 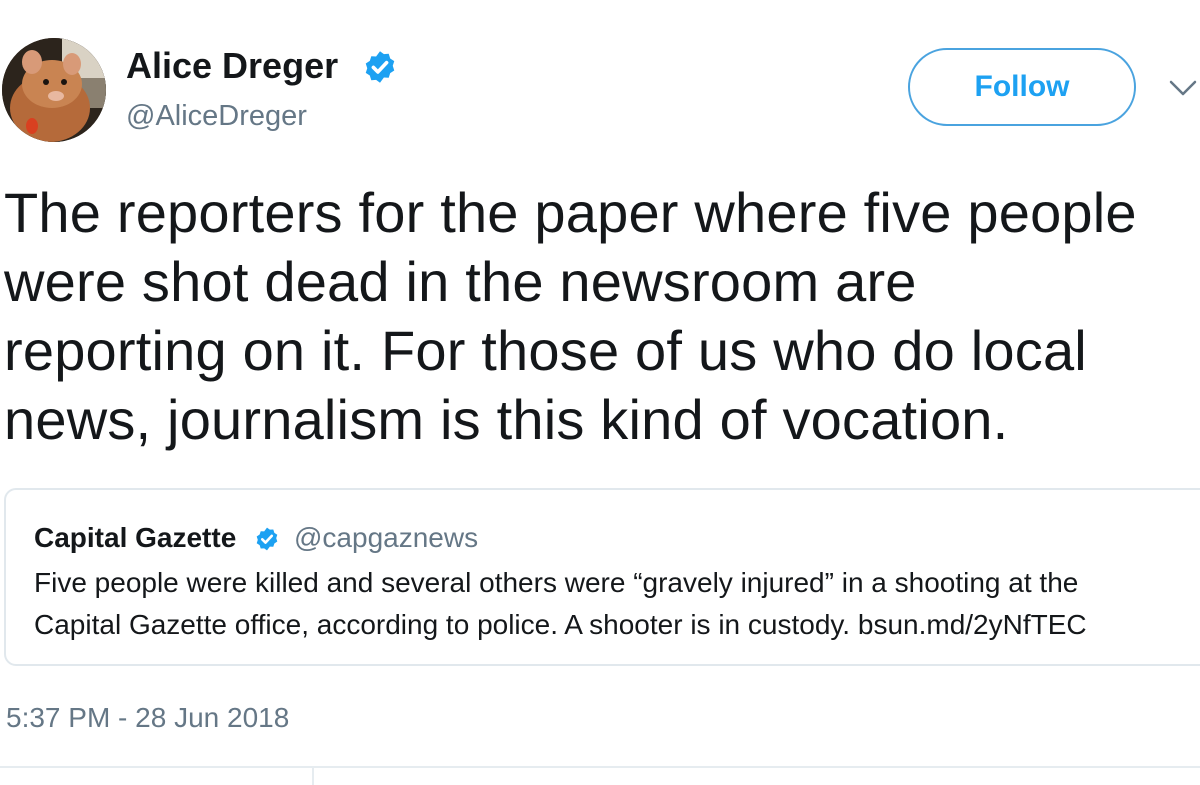 What do you see at coordinates (135, 537) in the screenshot?
I see `quoted-display-name: Capital Gazette` at bounding box center [135, 537].